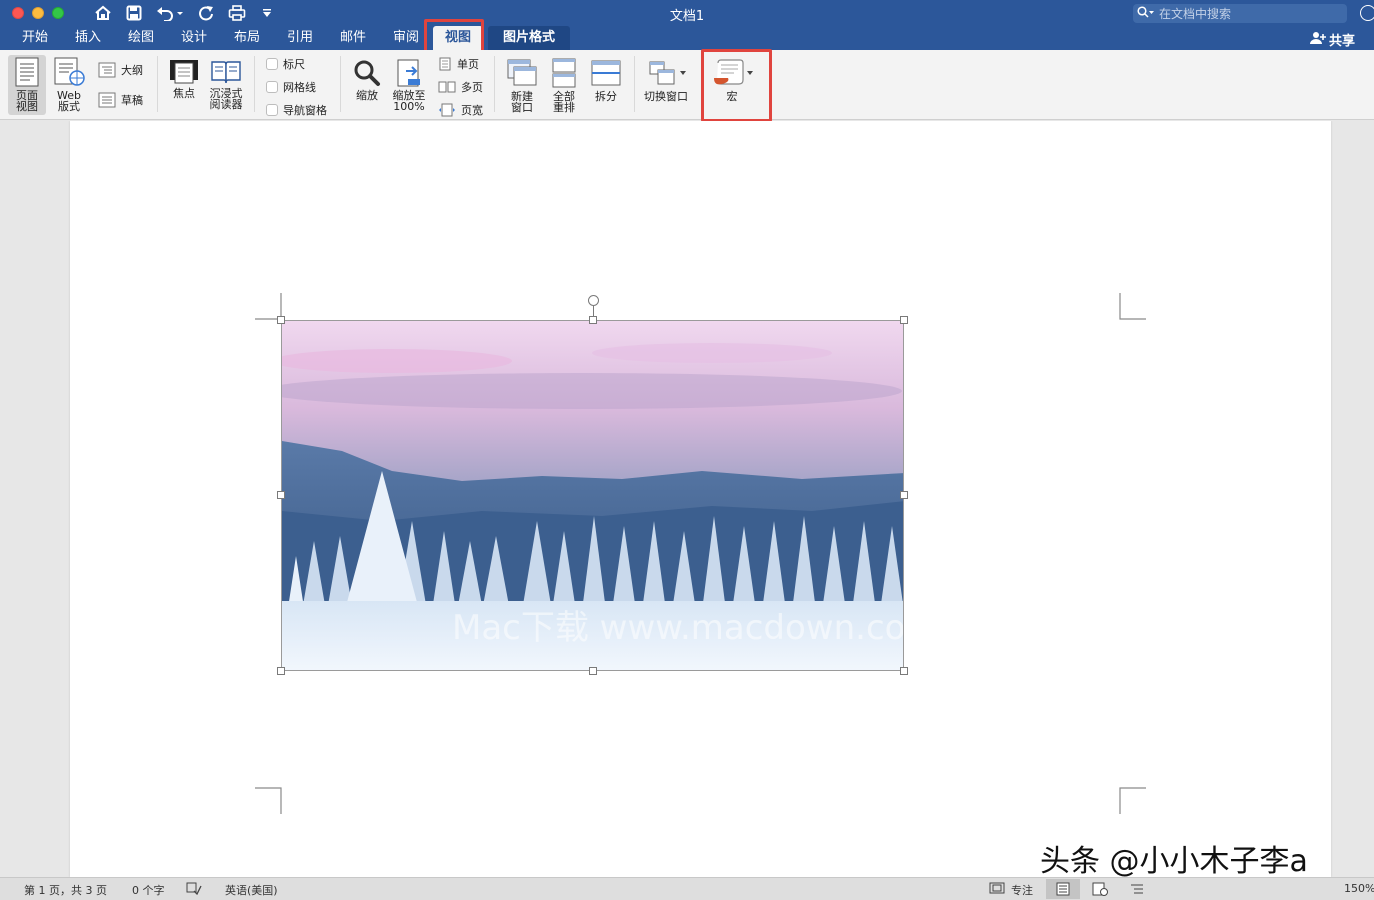  I want to click on ruler-checkbox: 标尺, so click(285, 64).